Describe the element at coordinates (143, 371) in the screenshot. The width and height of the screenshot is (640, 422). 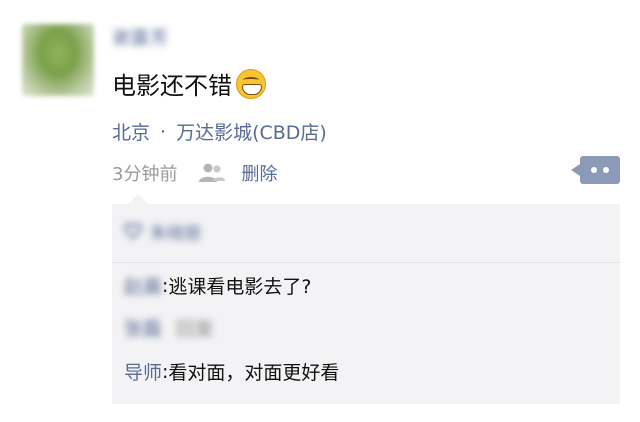
I see `comment-author: 导师` at that location.